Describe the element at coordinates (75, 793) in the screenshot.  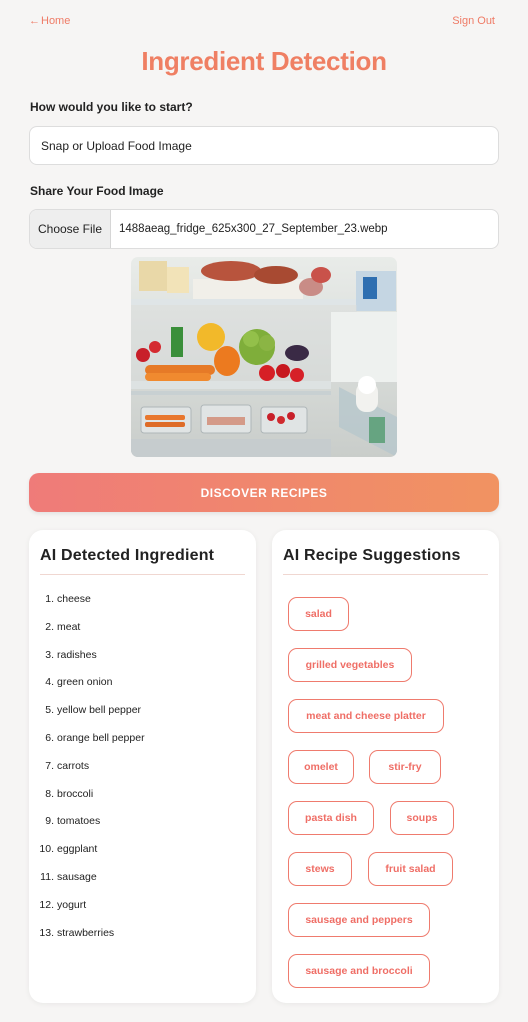
I see `ingredient-label: broccoli` at that location.